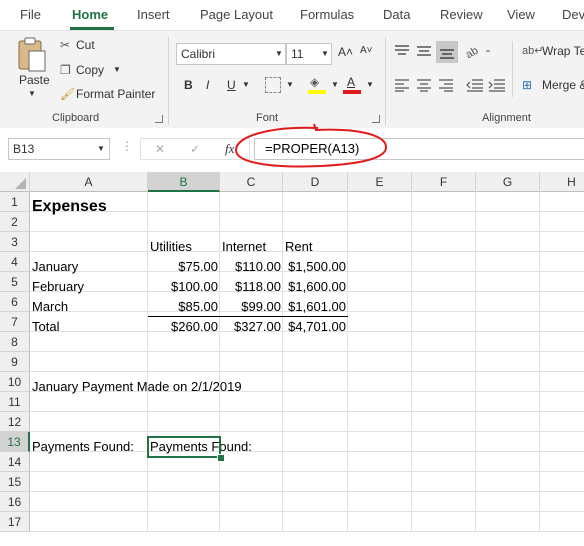 This screenshot has height=546, width=584. What do you see at coordinates (15, 402) in the screenshot?
I see `row-header-11: 11` at bounding box center [15, 402].